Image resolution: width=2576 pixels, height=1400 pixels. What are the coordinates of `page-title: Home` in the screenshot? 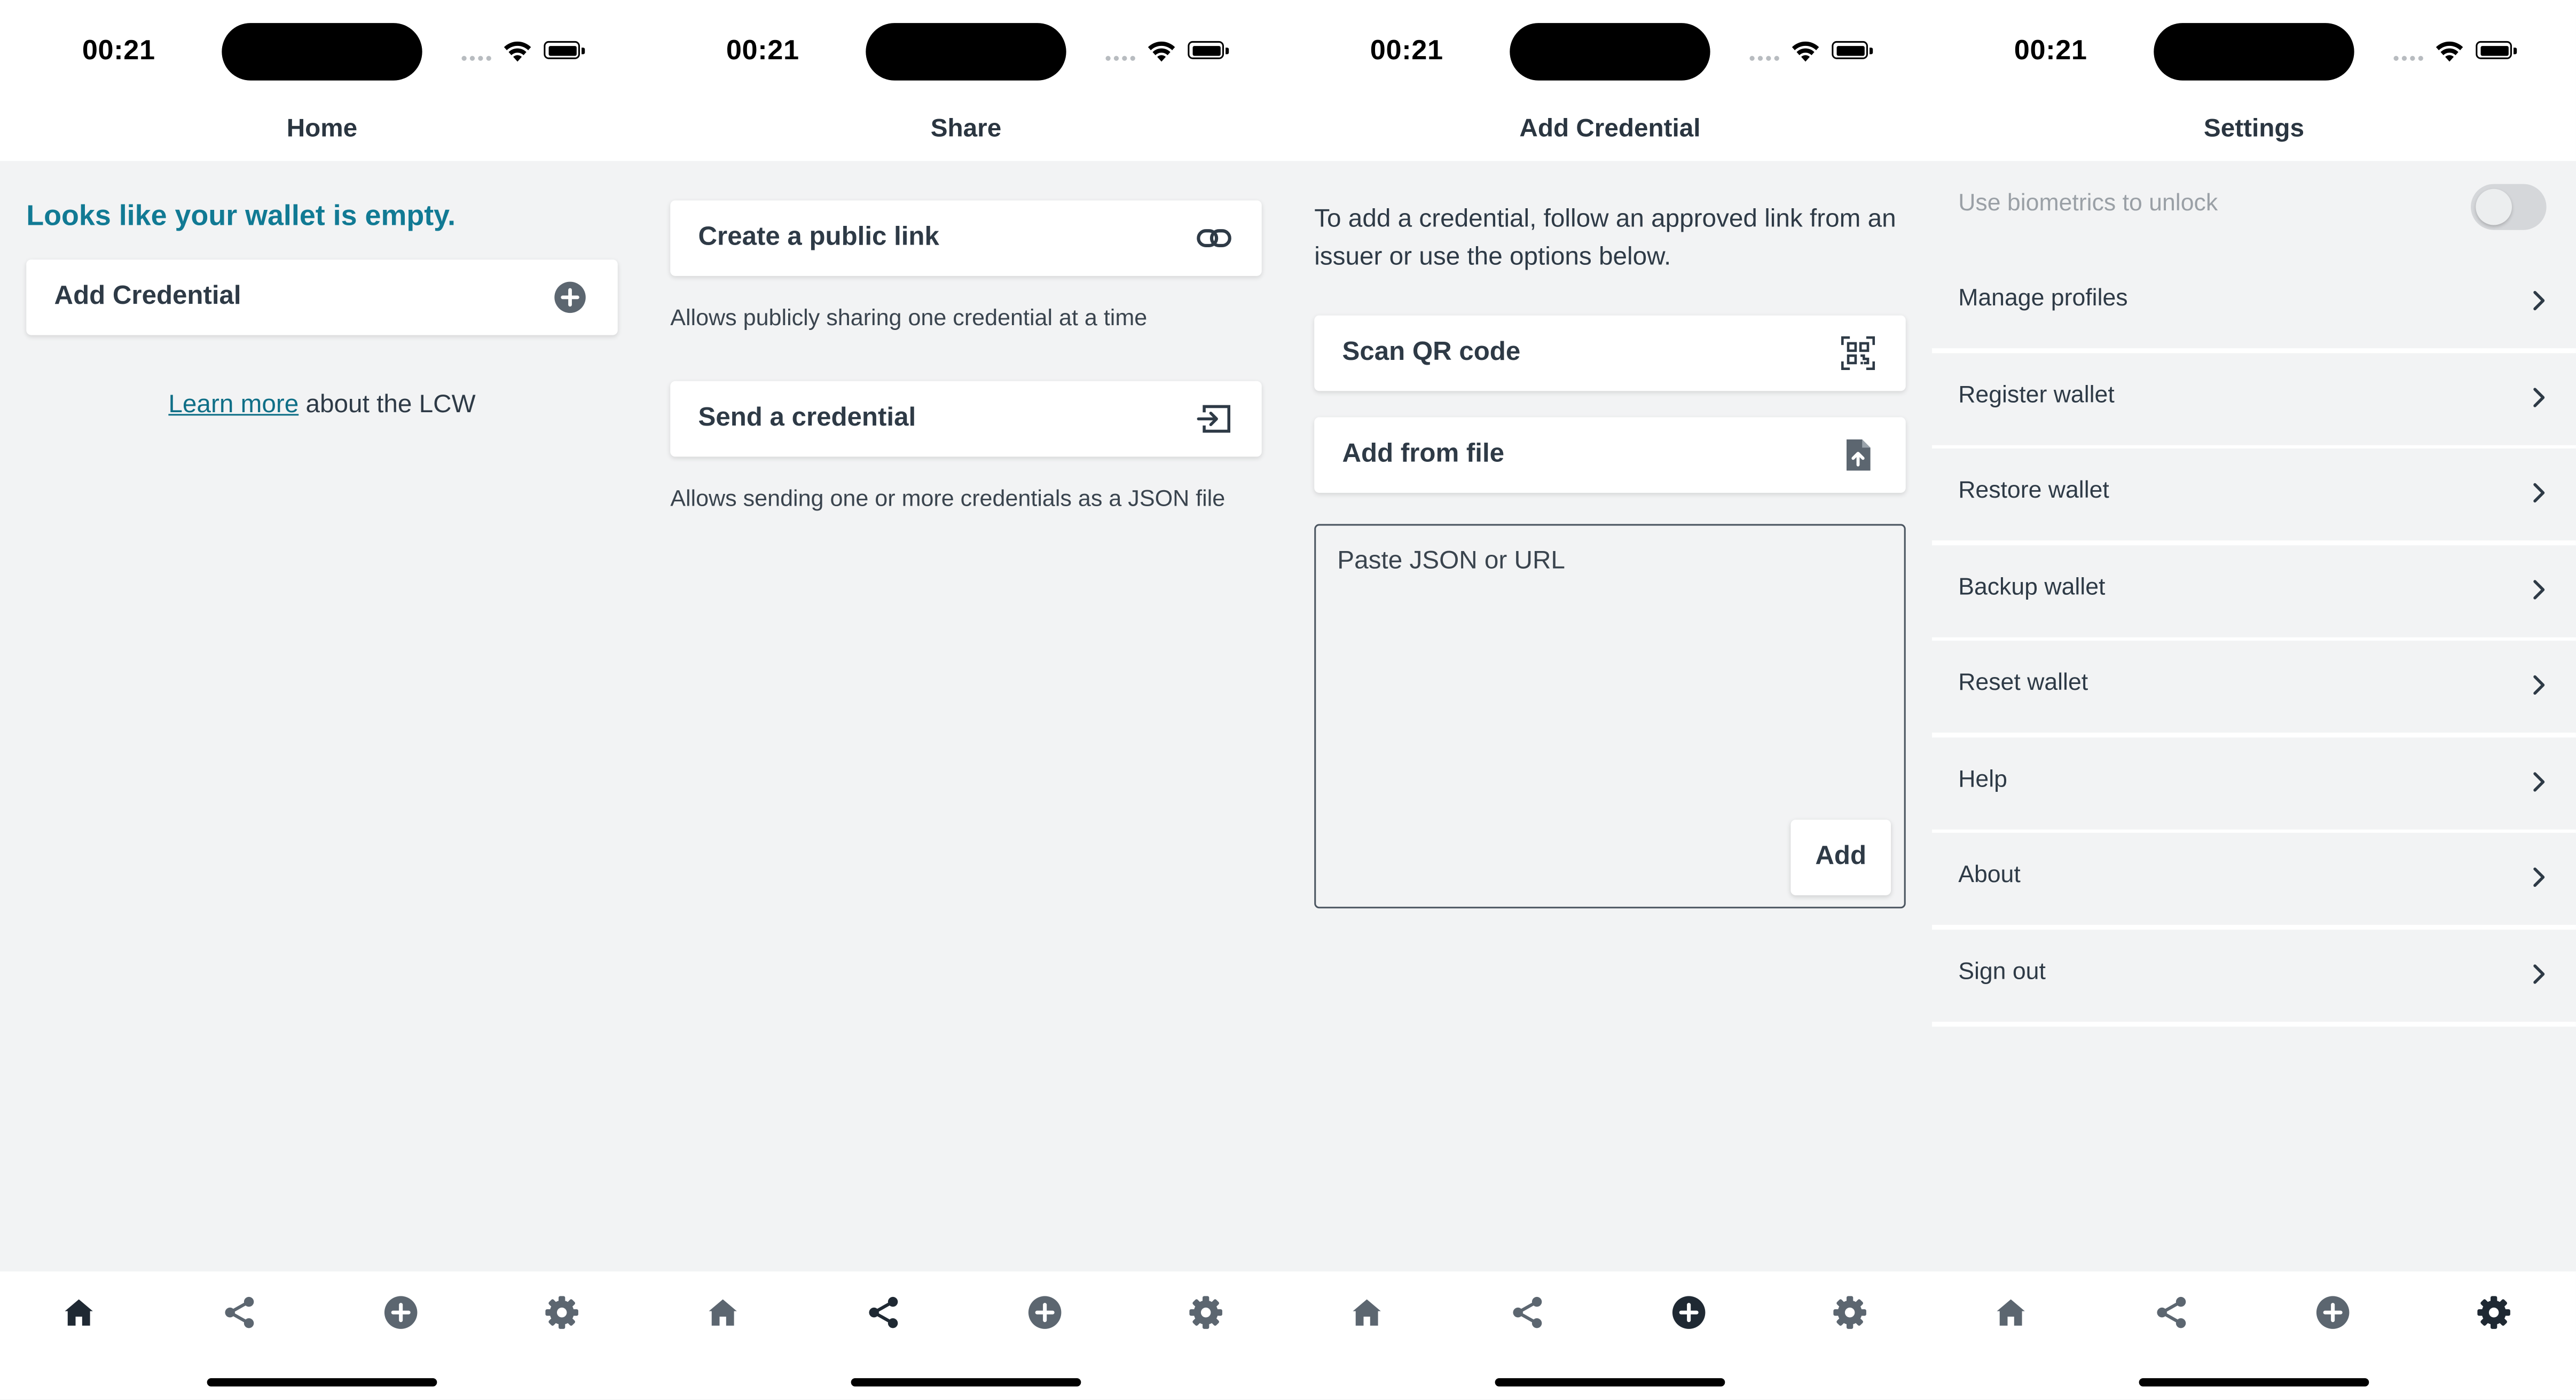 It's located at (322, 129).